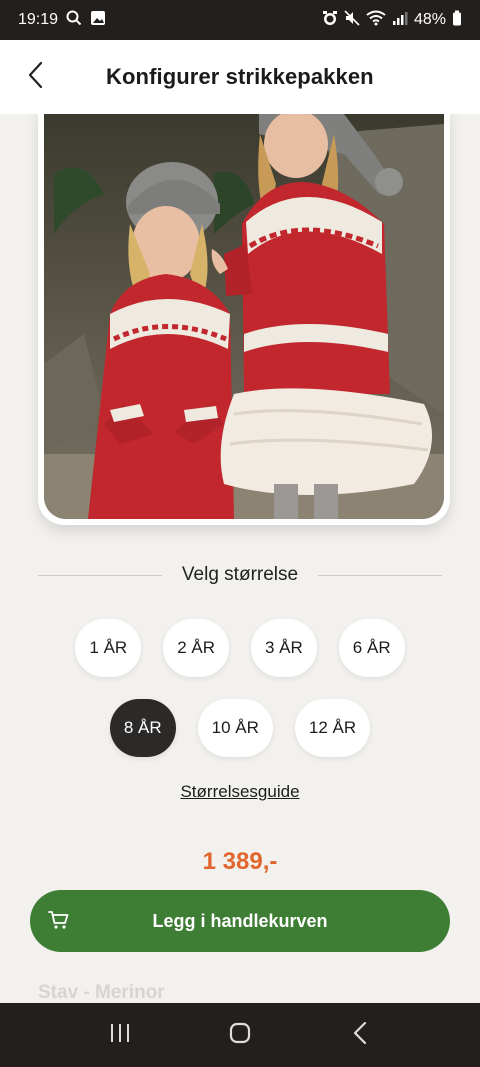 This screenshot has width=480, height=1067. I want to click on size-option-6-ar: 6 ÅR, so click(371, 648).